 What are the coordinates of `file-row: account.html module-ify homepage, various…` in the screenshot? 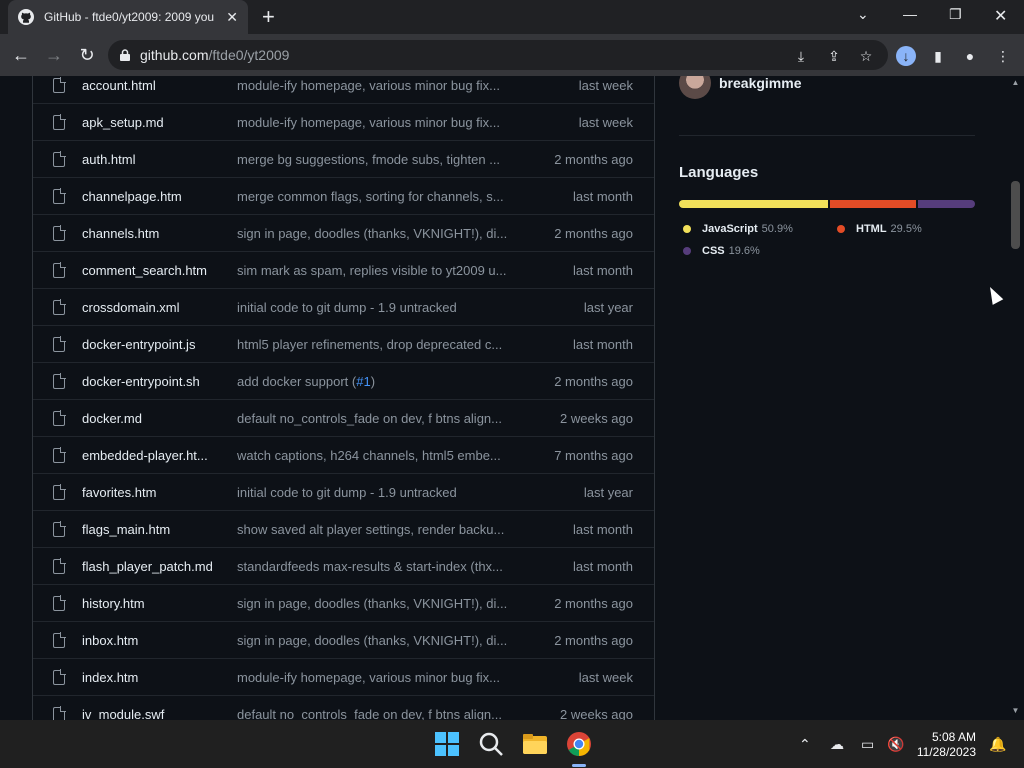 It's located at (343, 89).